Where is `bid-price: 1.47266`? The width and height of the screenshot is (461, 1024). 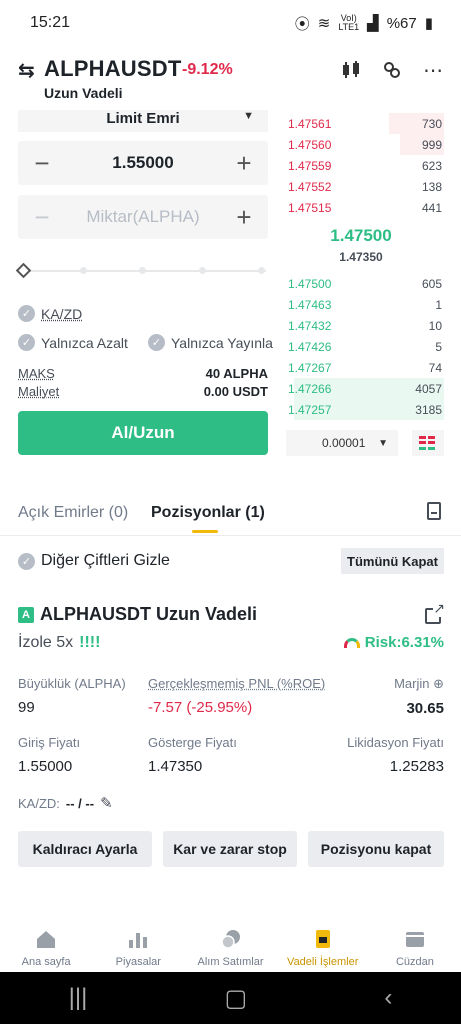 bid-price: 1.47266 is located at coordinates (310, 388).